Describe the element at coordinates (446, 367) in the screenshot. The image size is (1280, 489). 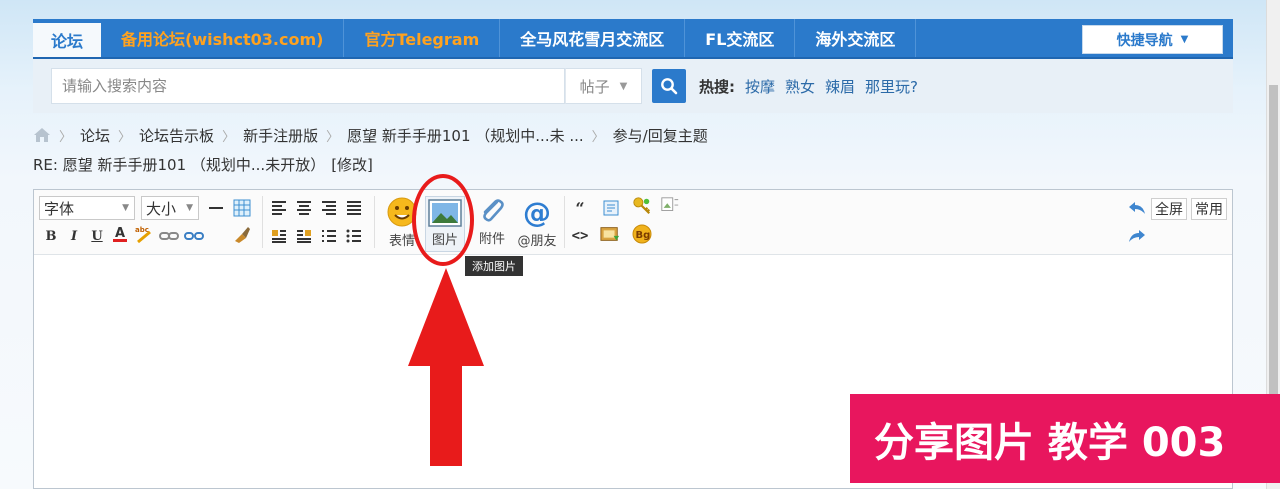
I see `red-arrow-up-icon` at that location.